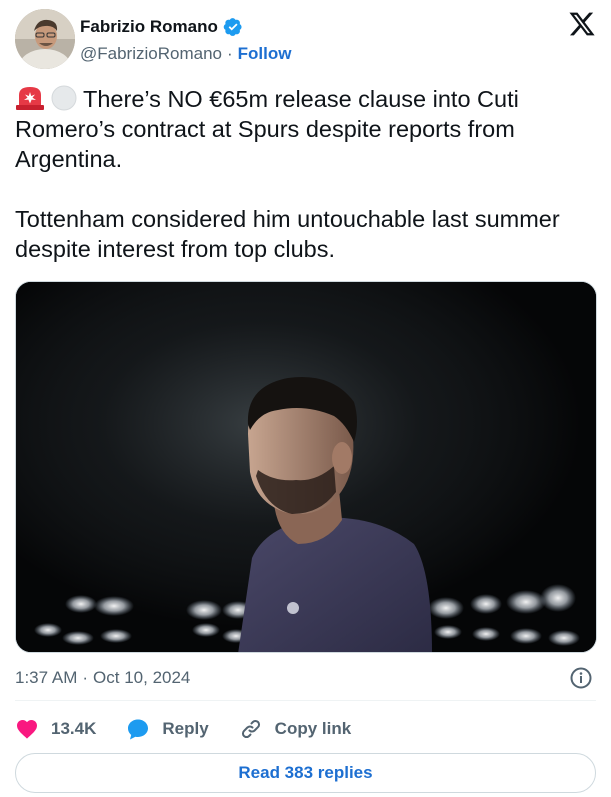 The image size is (611, 797). I want to click on verified-badge-icon, so click(233, 27).